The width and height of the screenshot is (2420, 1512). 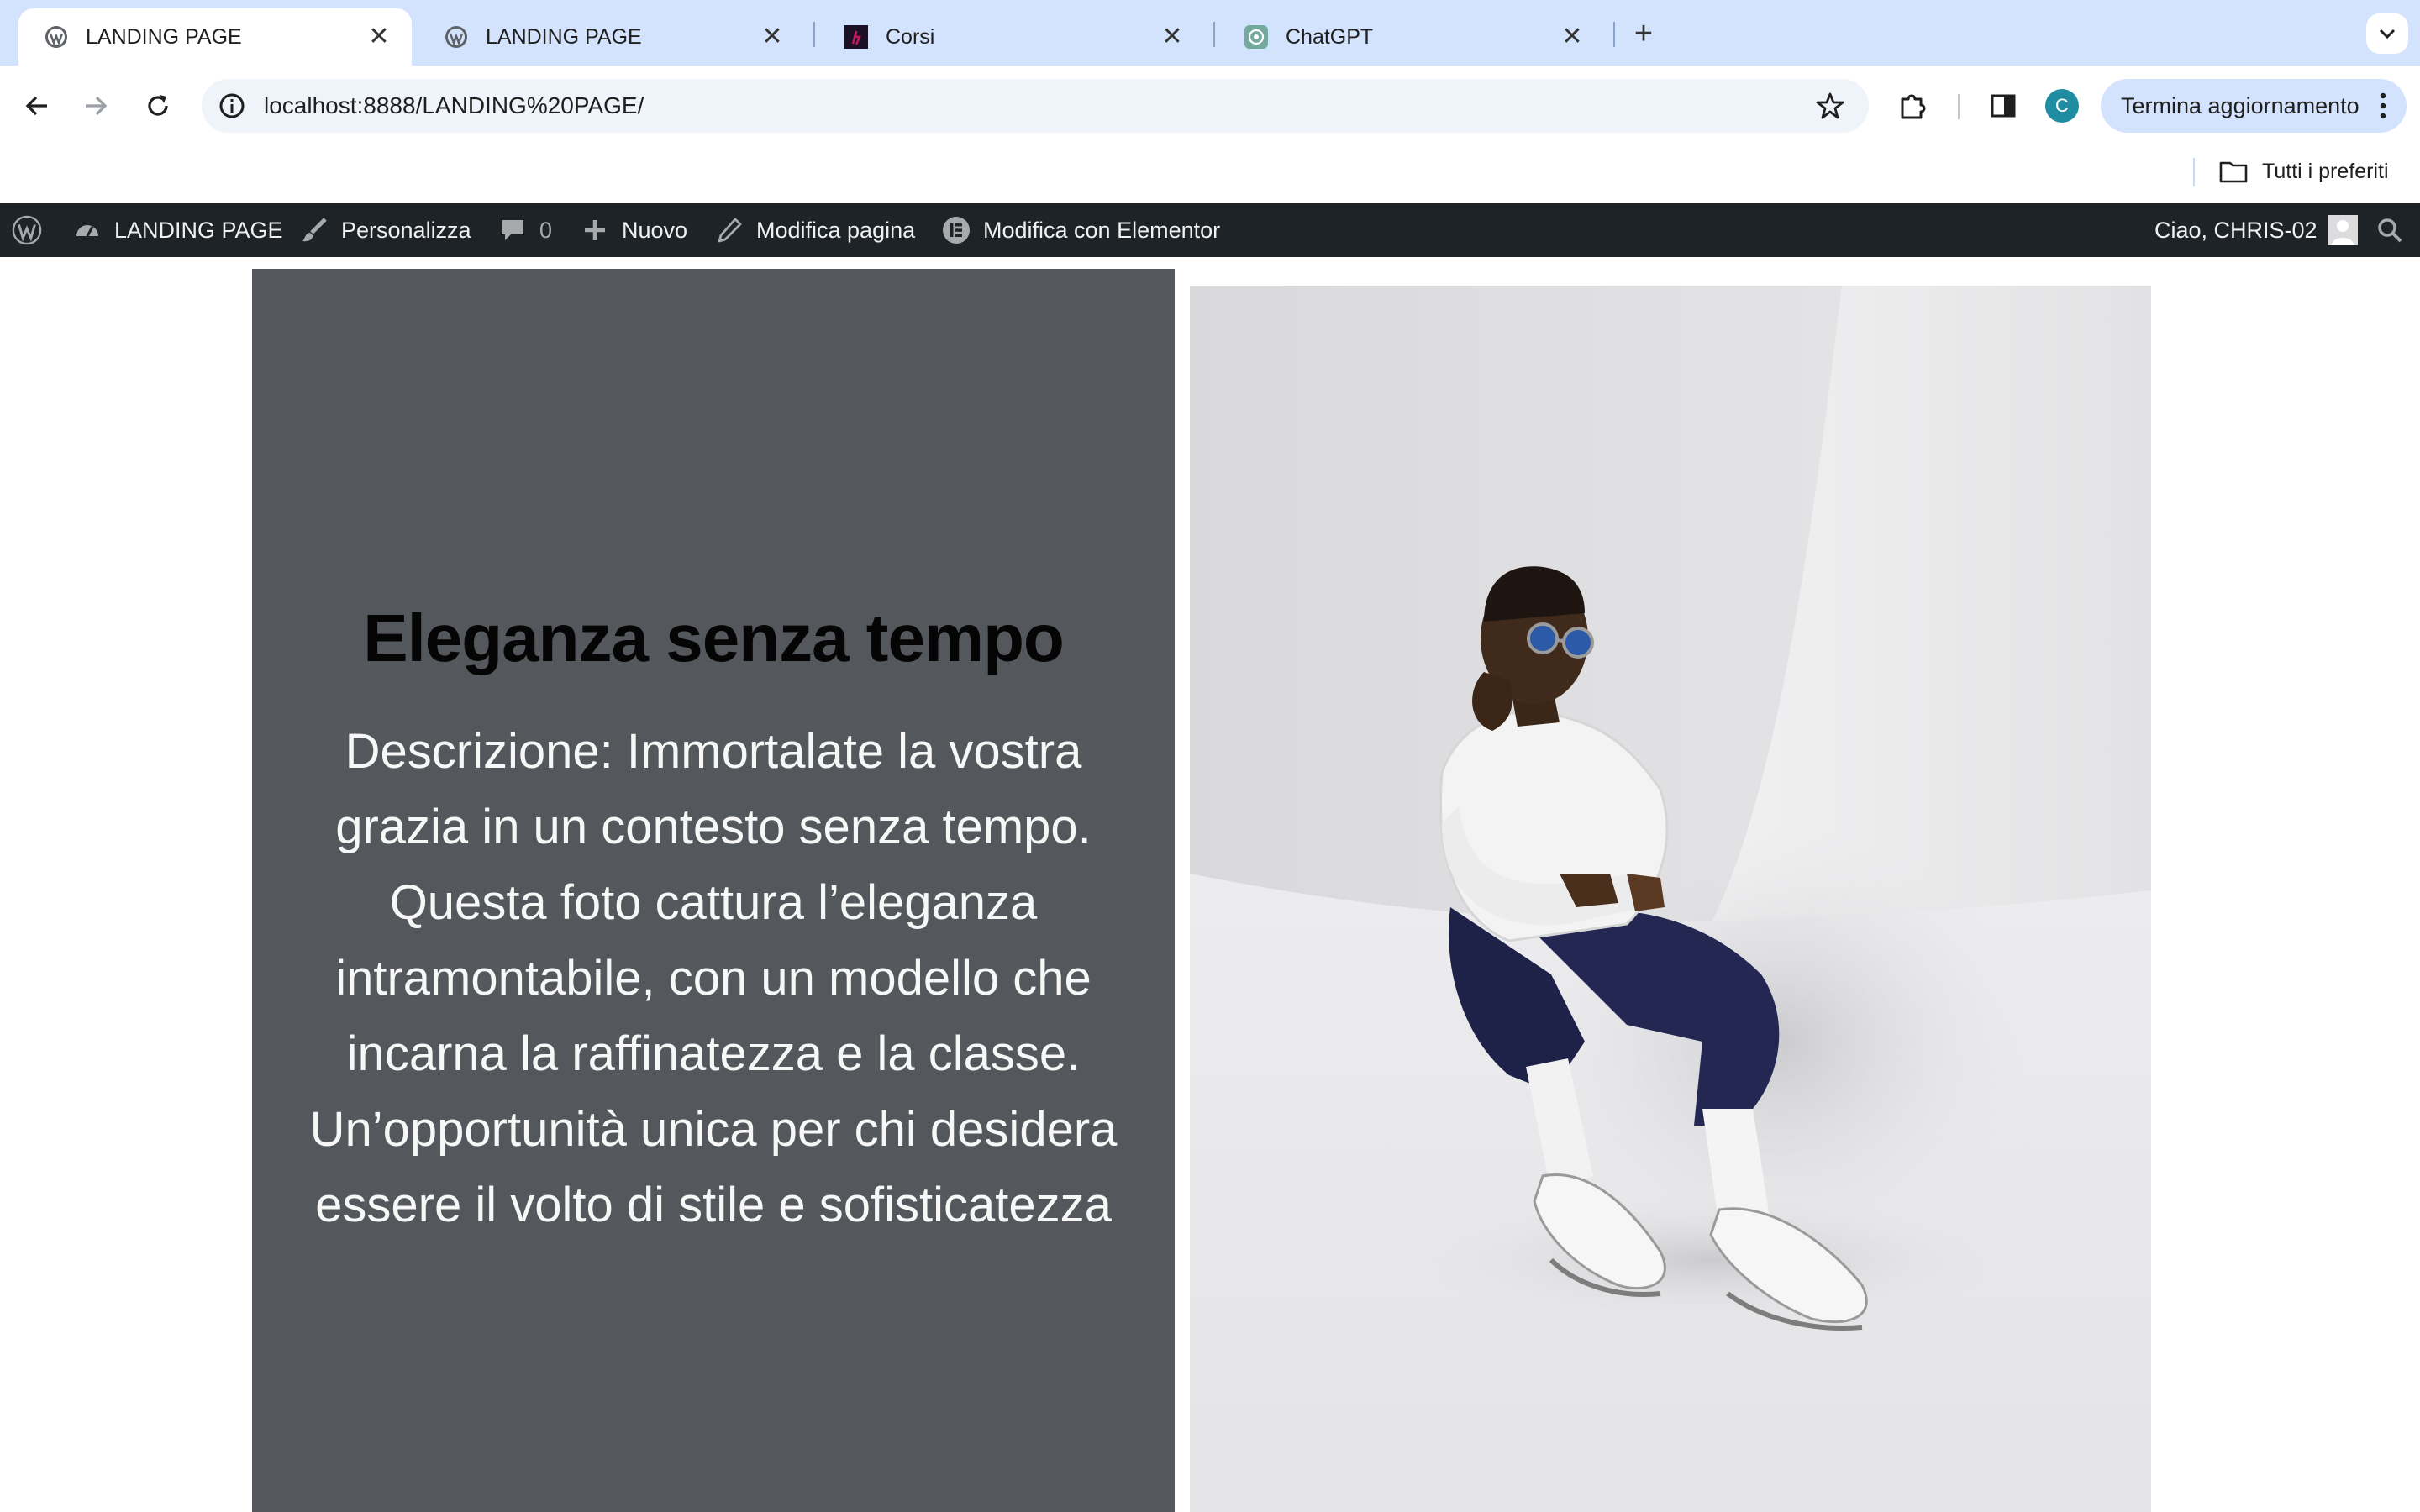 I want to click on my-account-menu: Ciao, CHRIS-02, so click(x=2256, y=230).